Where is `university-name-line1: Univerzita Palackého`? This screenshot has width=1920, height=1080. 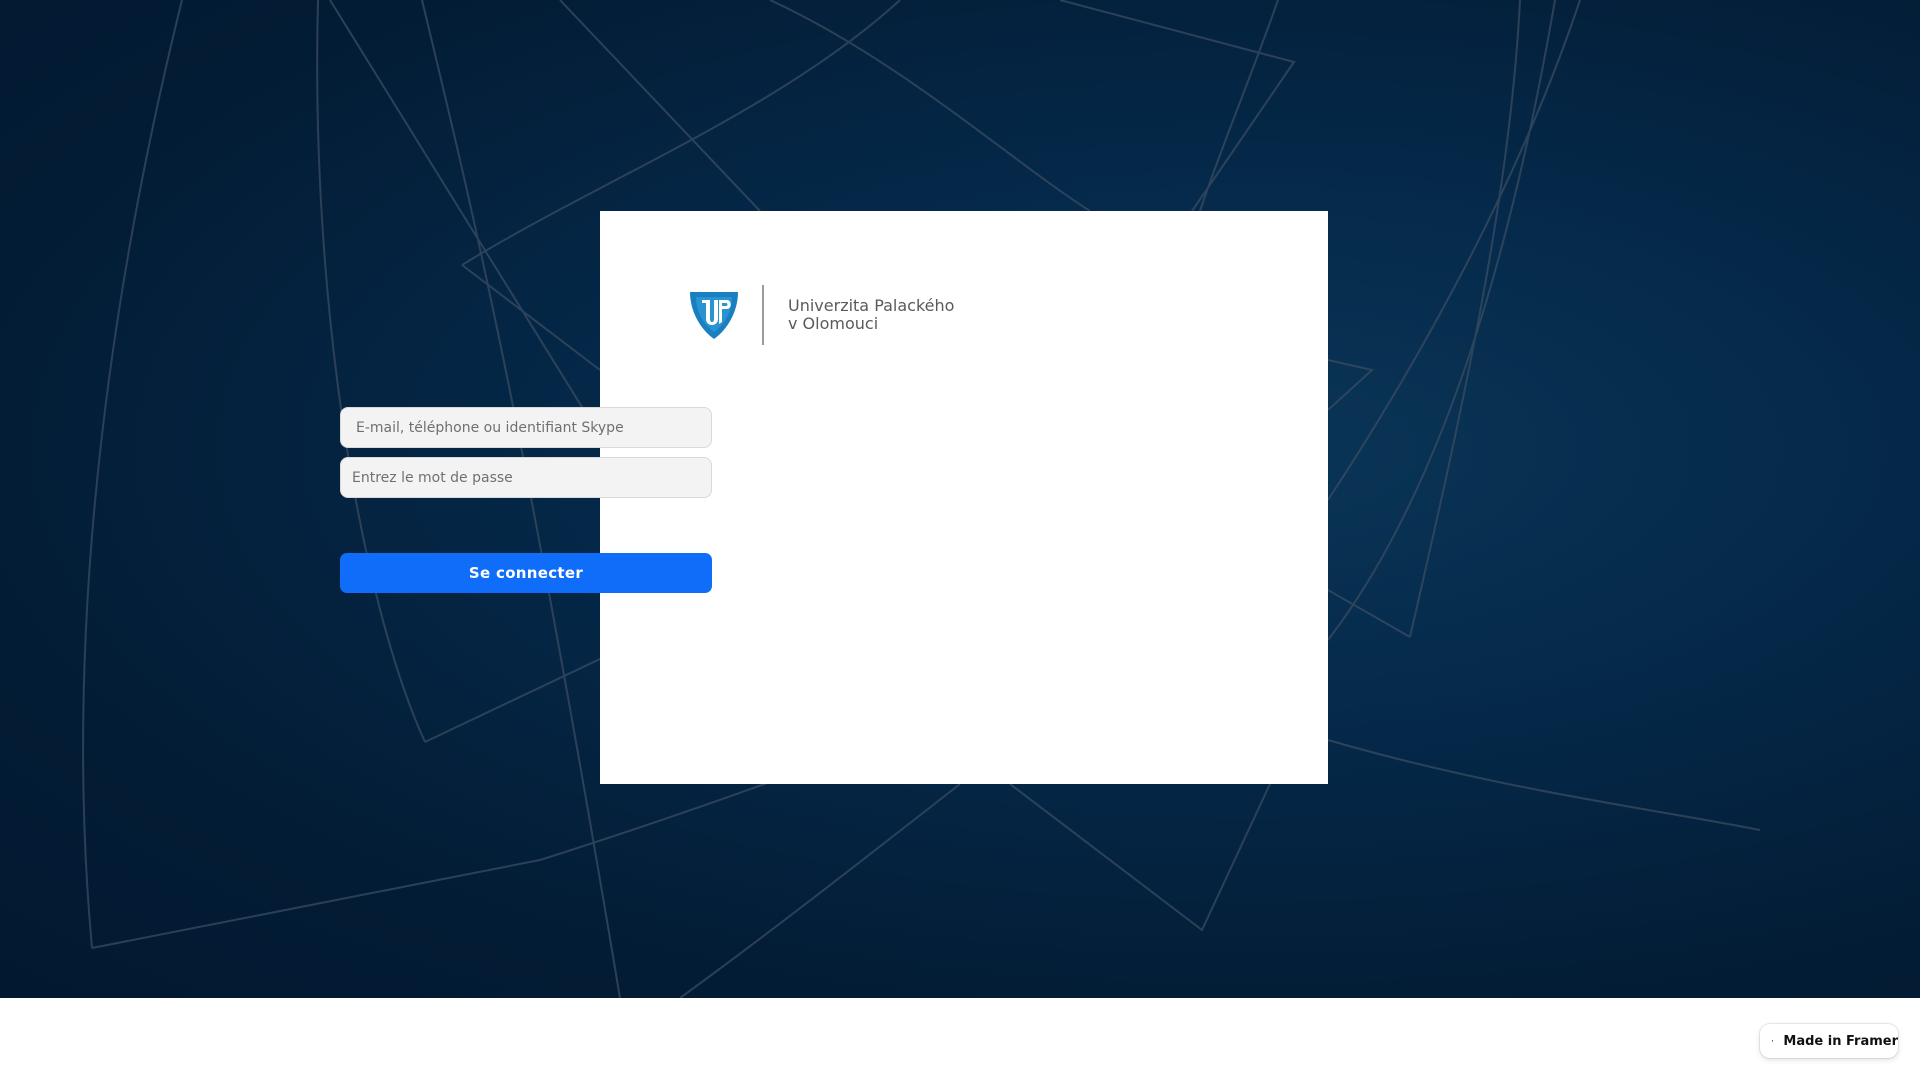 university-name-line1: Univerzita Palackého is located at coordinates (871, 305).